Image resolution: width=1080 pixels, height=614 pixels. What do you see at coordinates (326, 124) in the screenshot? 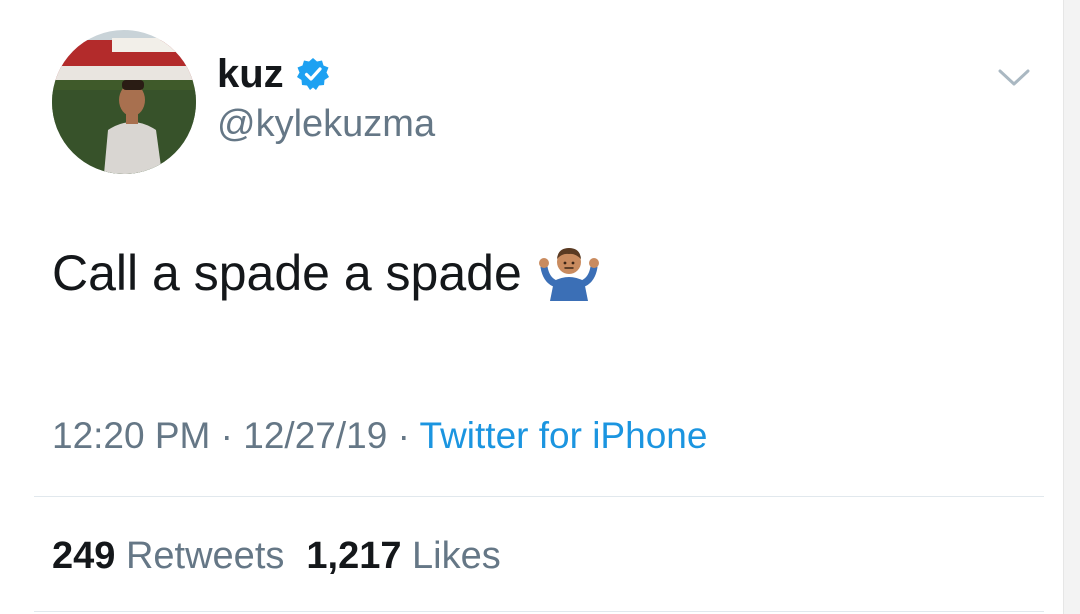
I see `handle: @kylekuzma` at bounding box center [326, 124].